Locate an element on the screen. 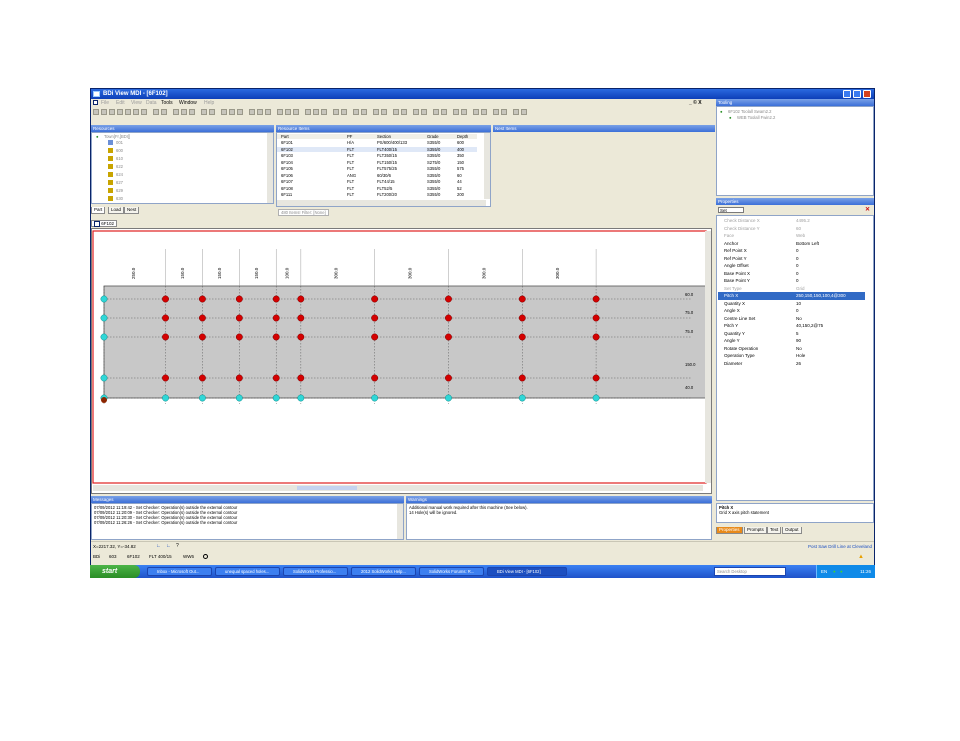 This screenshot has height=741, width=960. property-row: Face Web is located at coordinates (791, 236).